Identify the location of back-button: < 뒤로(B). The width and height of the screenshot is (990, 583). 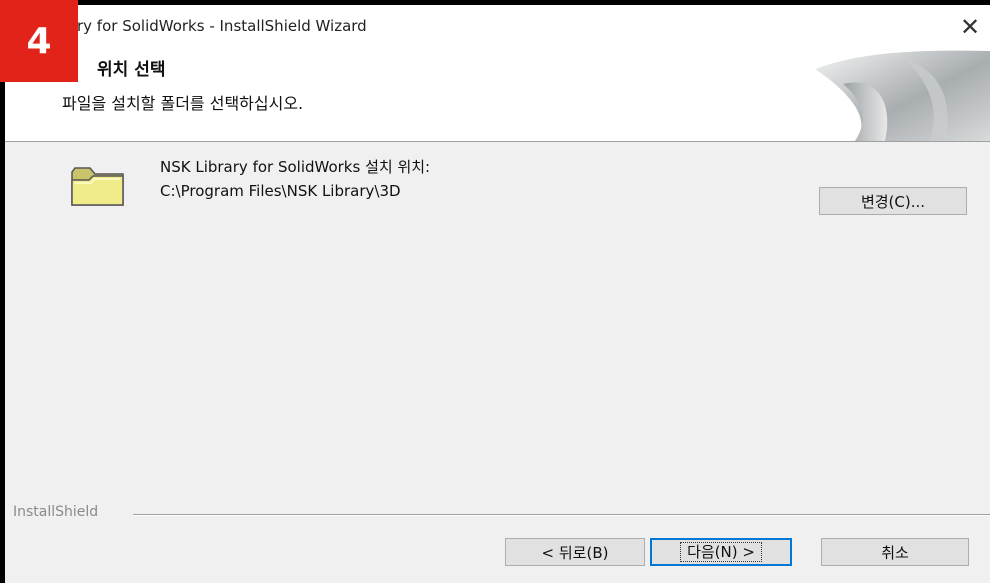
(575, 552).